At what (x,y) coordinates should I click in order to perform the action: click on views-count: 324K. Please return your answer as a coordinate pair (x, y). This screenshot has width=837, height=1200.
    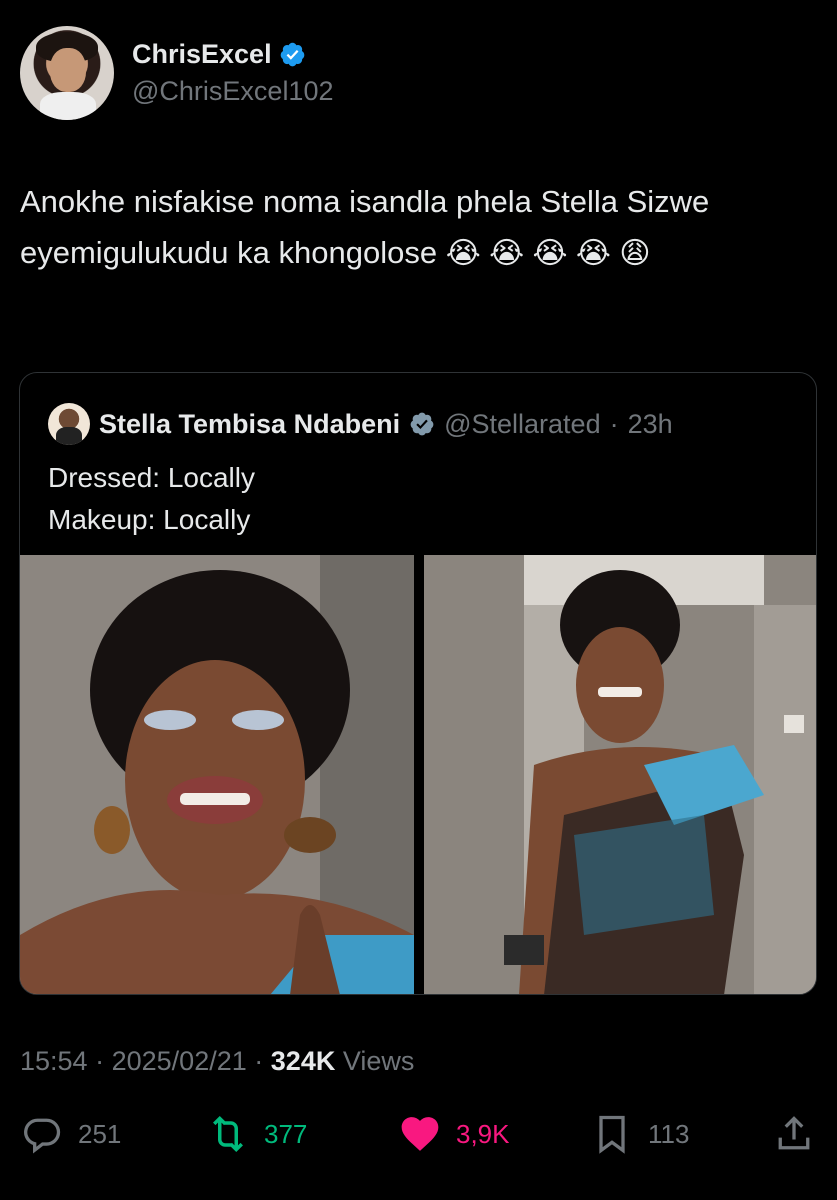
    Looking at the image, I should click on (303, 1061).